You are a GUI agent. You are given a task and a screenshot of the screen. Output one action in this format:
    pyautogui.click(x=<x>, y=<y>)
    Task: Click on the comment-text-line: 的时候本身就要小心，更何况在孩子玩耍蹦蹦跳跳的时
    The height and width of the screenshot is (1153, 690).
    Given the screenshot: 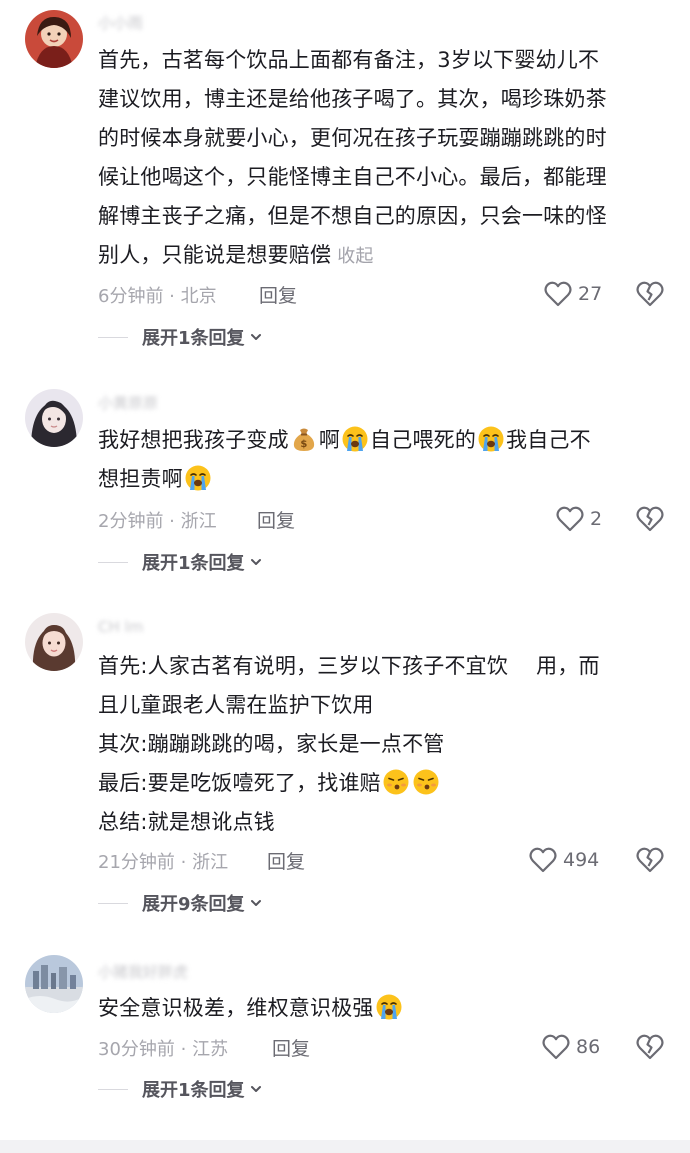 What is the action you would take?
    pyautogui.click(x=352, y=138)
    